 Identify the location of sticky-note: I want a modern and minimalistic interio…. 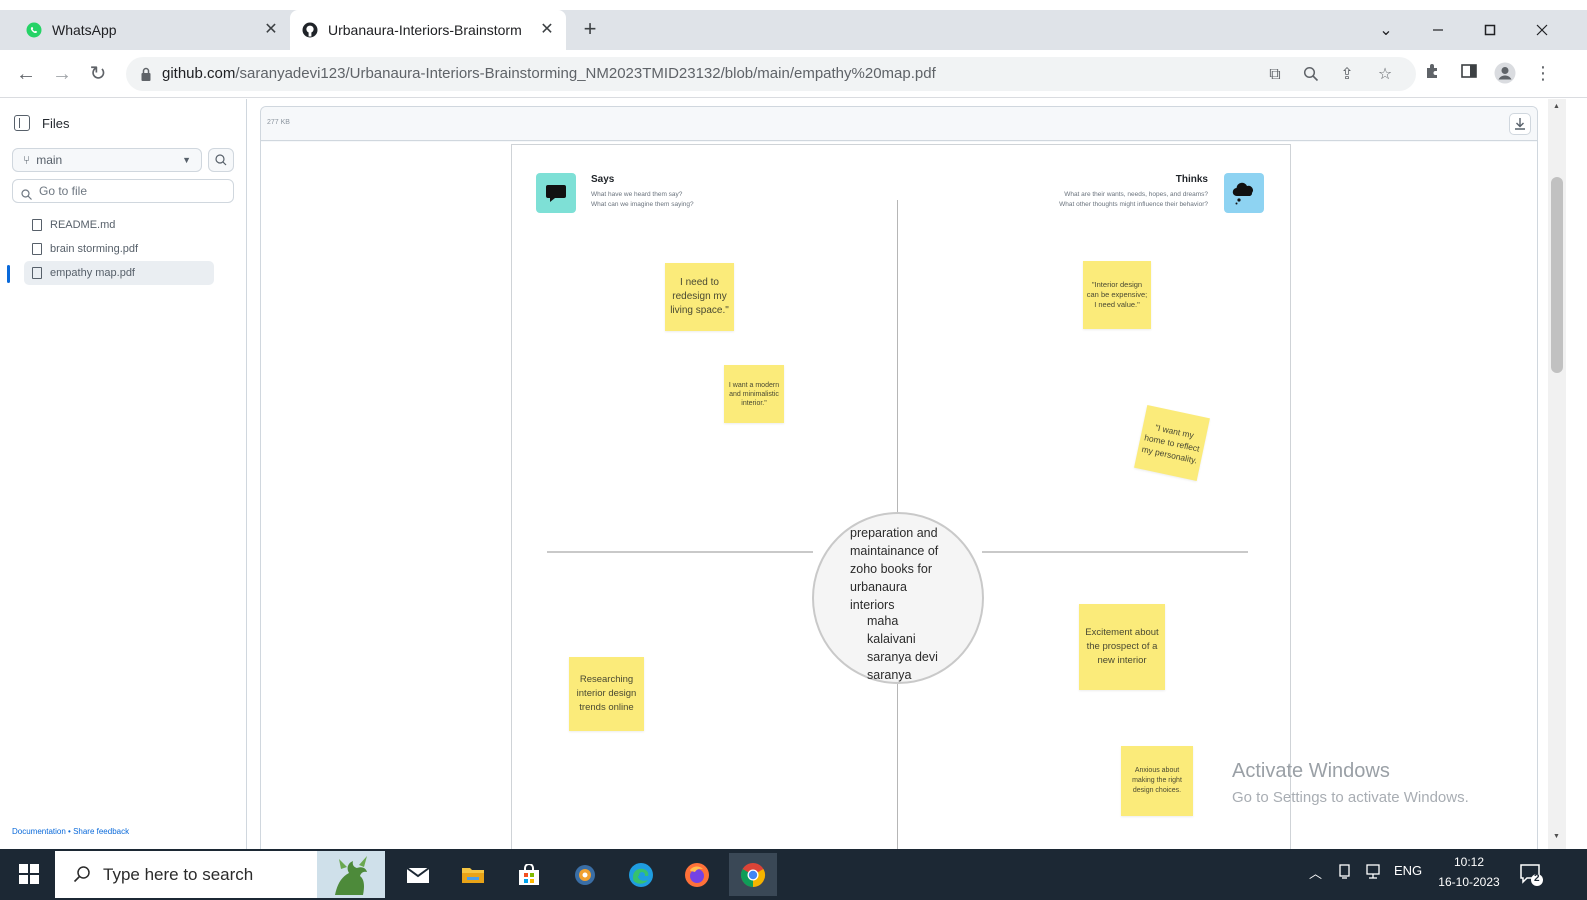
(754, 394).